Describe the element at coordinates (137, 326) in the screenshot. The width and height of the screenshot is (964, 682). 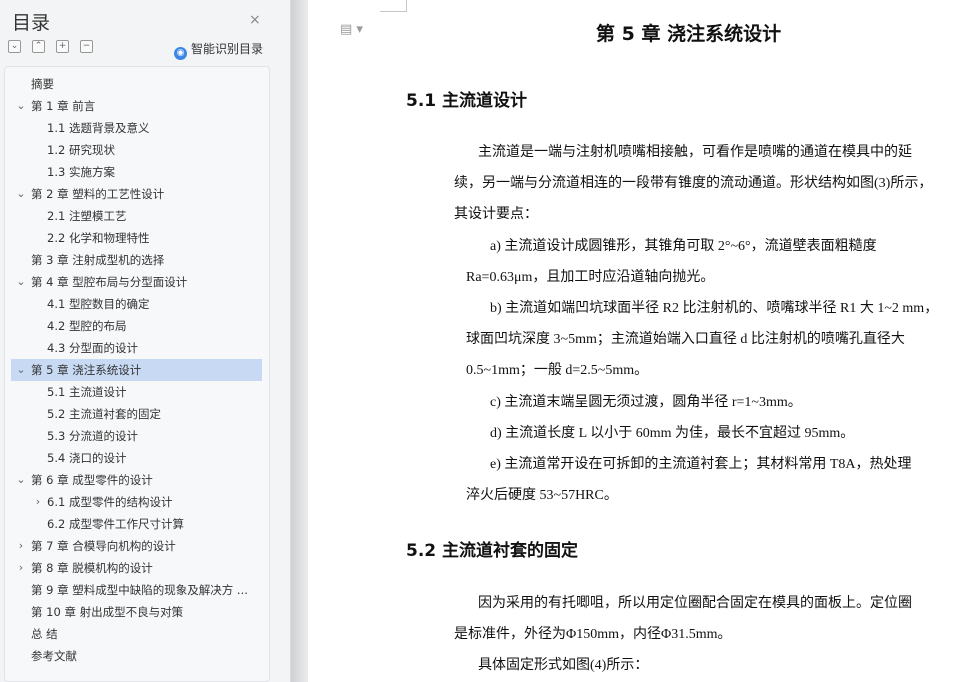
I see `toc-item-4-2: 4.2 型腔的布局` at that location.